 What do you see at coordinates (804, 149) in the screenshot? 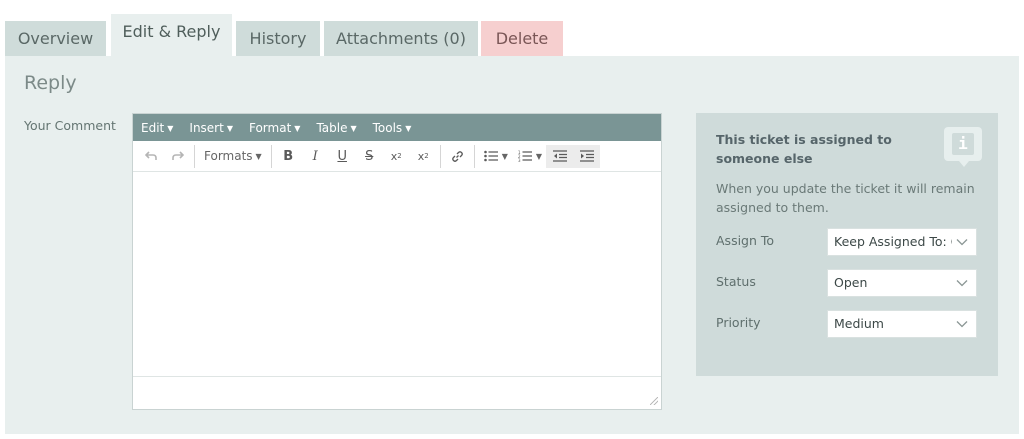
I see `info-title: This ticket is assigned to someone else` at bounding box center [804, 149].